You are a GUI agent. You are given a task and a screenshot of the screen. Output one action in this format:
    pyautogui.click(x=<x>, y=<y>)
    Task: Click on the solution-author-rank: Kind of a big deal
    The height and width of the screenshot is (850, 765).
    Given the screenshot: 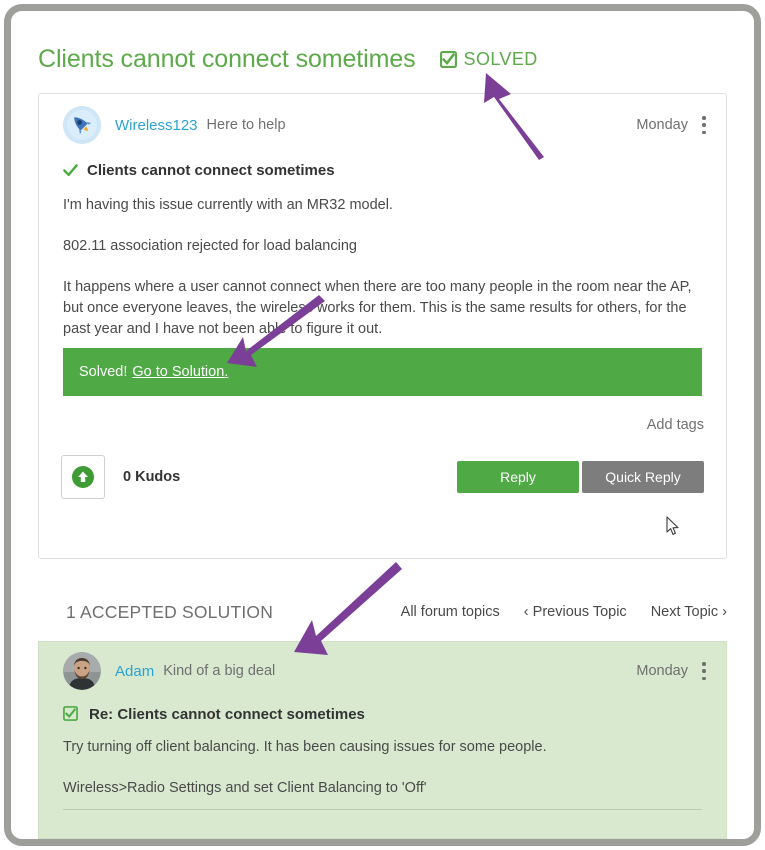 What is the action you would take?
    pyautogui.click(x=219, y=671)
    